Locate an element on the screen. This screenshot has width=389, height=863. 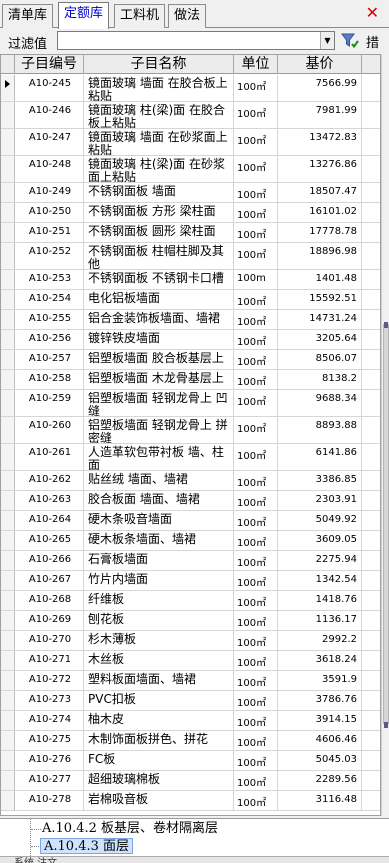
table-row: A10-273 PVC扣板 100㎡ 3786.76 is located at coordinates (190, 701).